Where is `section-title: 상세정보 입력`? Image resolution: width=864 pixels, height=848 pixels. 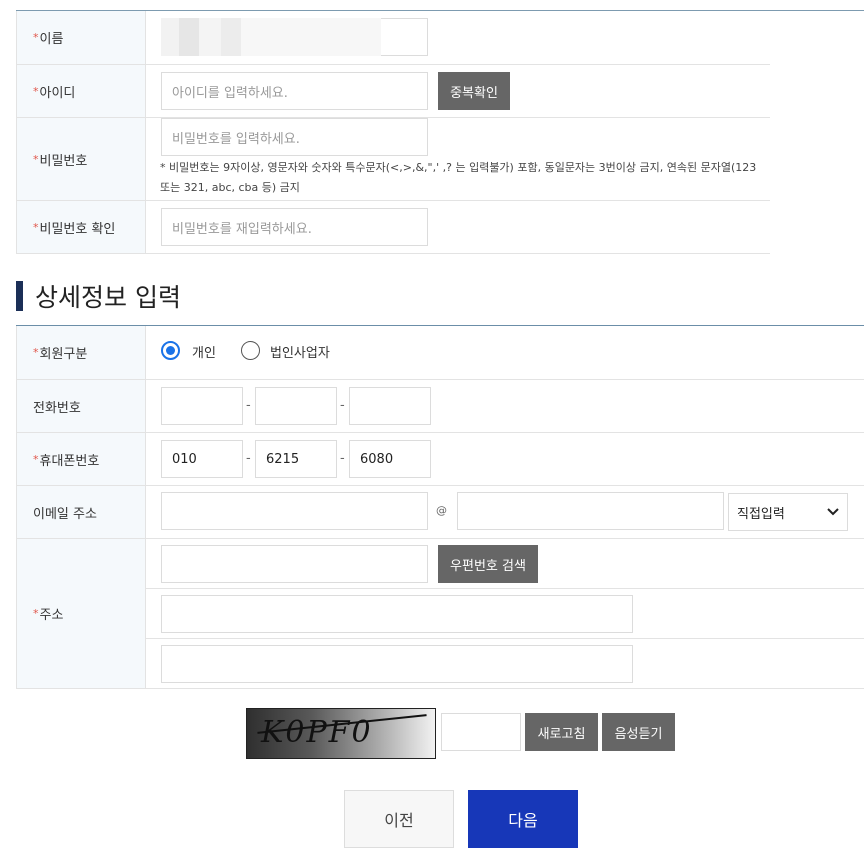
section-title: 상세정보 입력 is located at coordinates (108, 297).